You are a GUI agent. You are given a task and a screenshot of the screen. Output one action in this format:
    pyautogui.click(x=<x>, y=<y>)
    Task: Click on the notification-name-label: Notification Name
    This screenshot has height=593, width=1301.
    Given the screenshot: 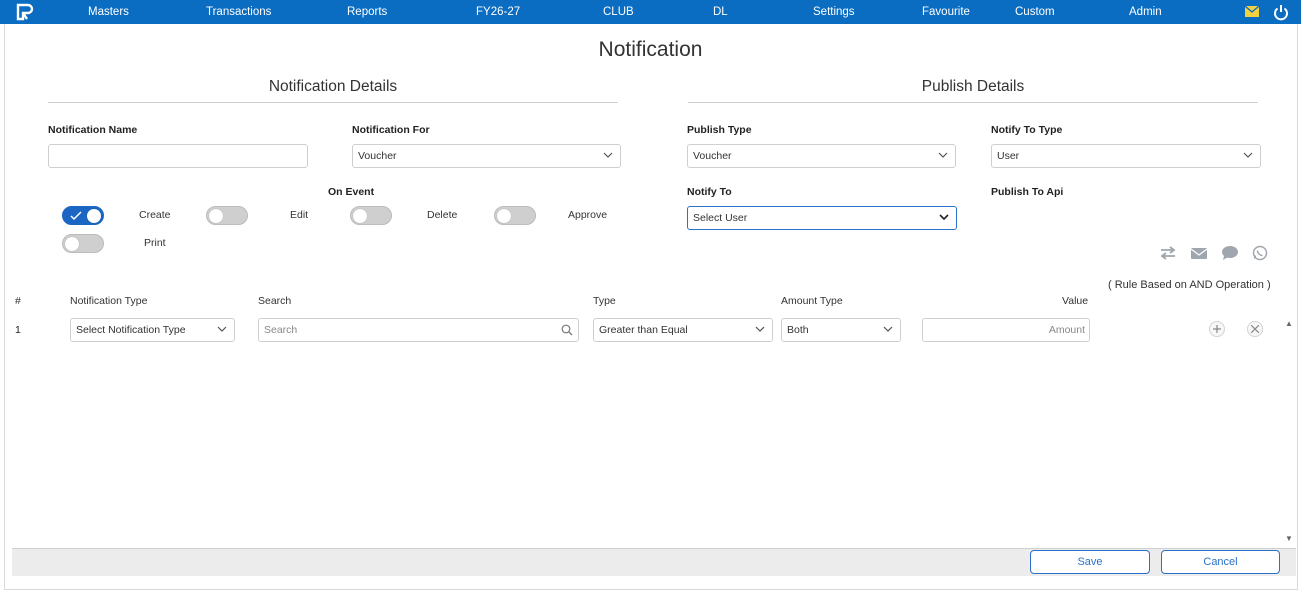 What is the action you would take?
    pyautogui.click(x=93, y=130)
    